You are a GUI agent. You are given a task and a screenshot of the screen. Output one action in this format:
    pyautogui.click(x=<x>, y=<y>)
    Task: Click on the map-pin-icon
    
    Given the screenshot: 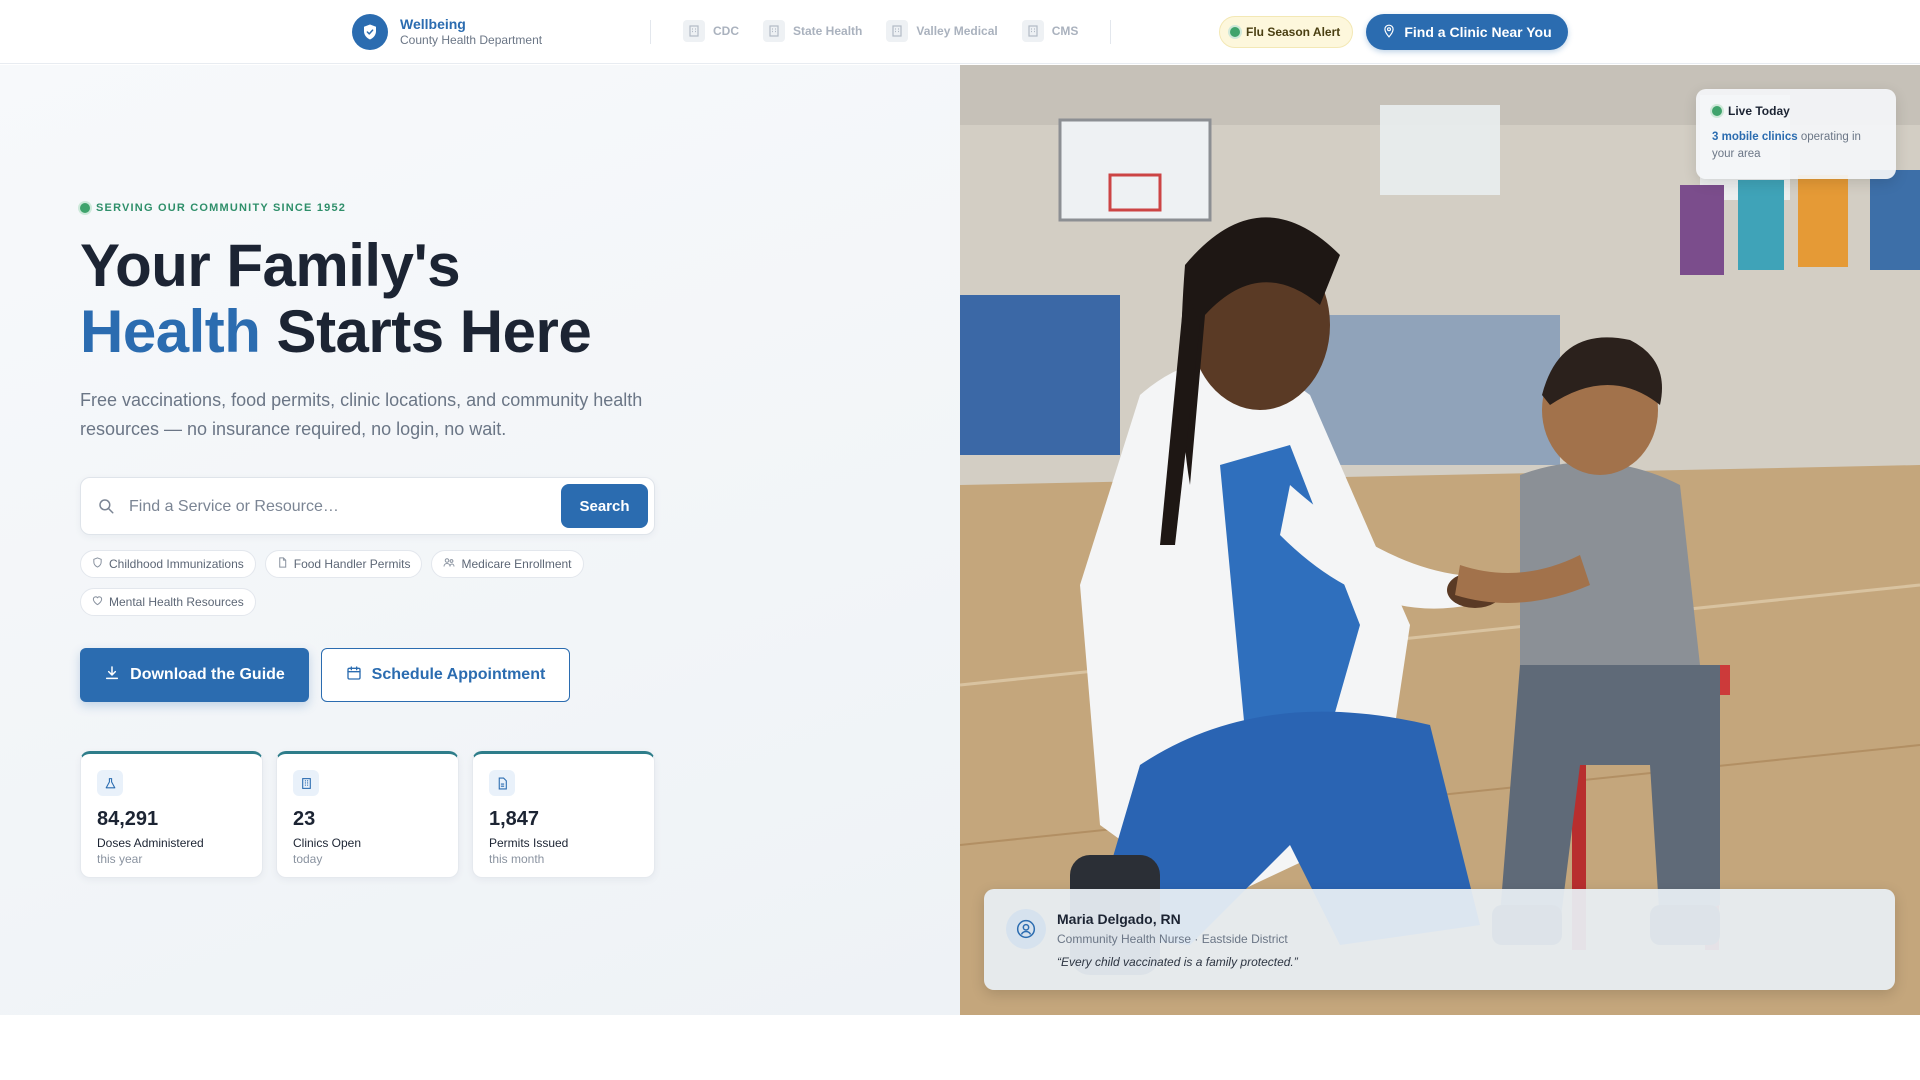 What is the action you would take?
    pyautogui.click(x=1389, y=32)
    